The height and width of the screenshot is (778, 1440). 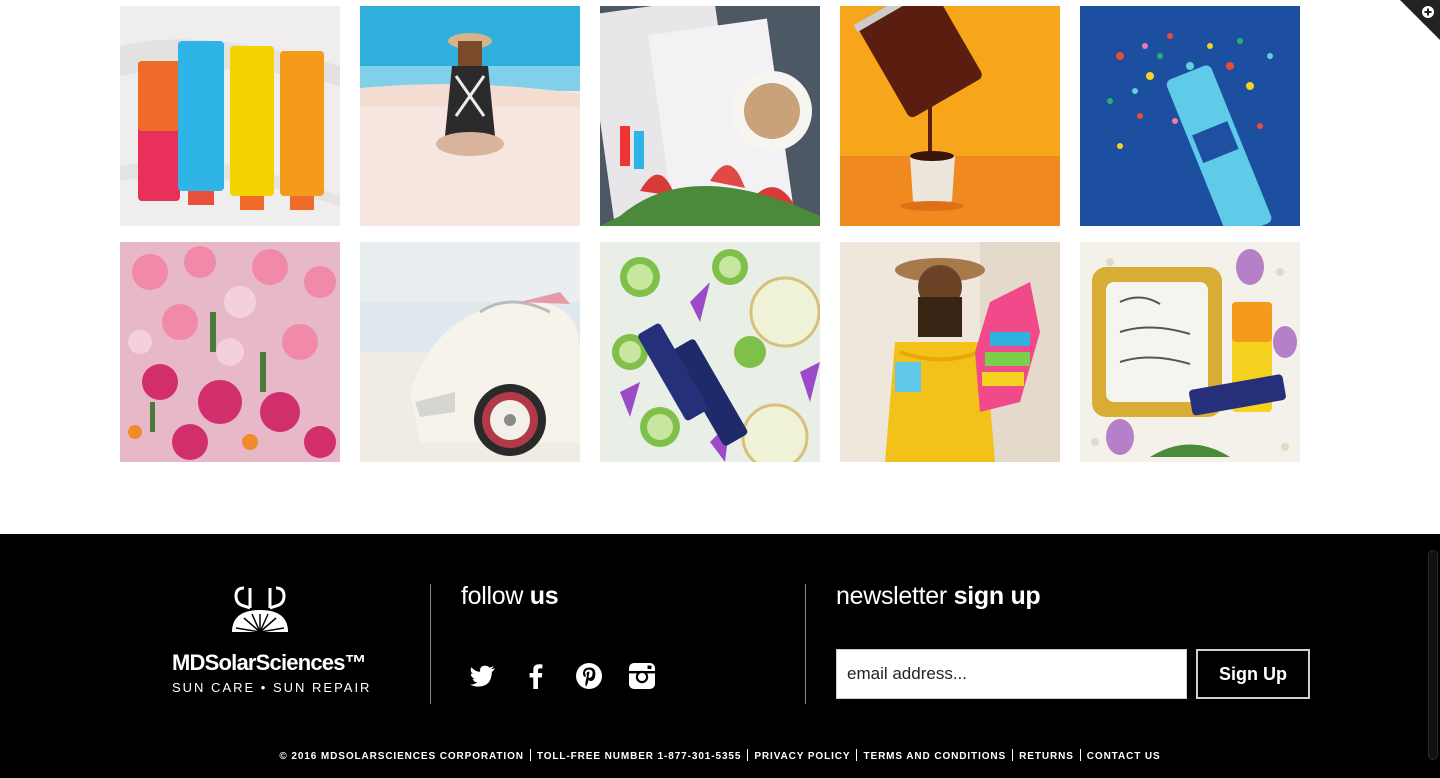 I want to click on follow-heading-bold: us, so click(x=544, y=596).